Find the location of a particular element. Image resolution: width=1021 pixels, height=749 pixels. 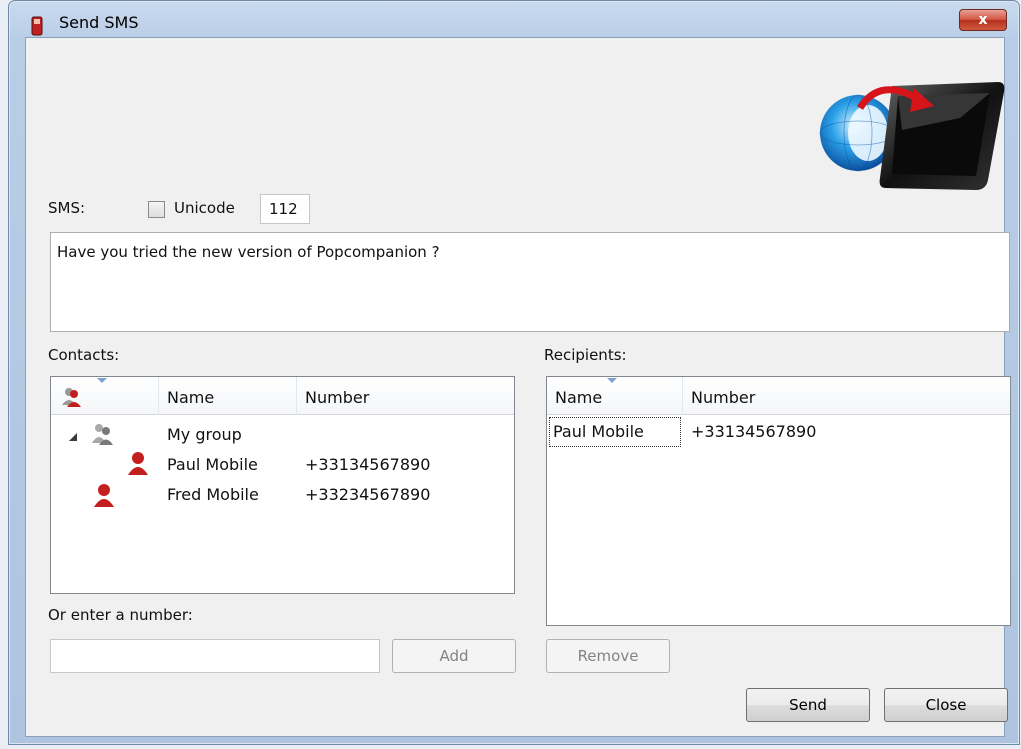

contact-number: +33134567890 is located at coordinates (368, 464).